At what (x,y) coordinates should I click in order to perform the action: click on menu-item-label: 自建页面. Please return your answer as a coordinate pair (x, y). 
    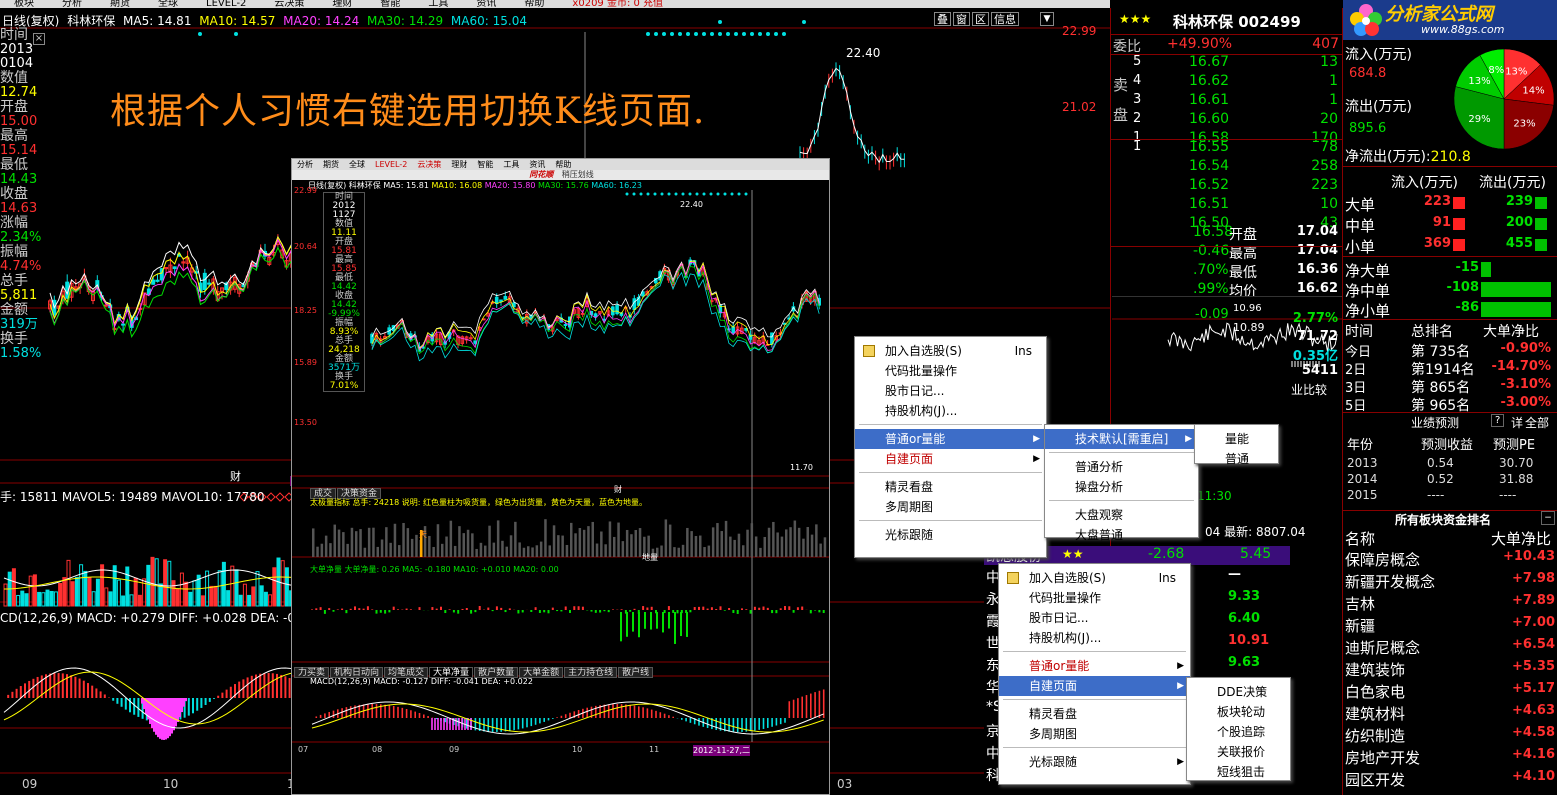
    Looking at the image, I should click on (1053, 686).